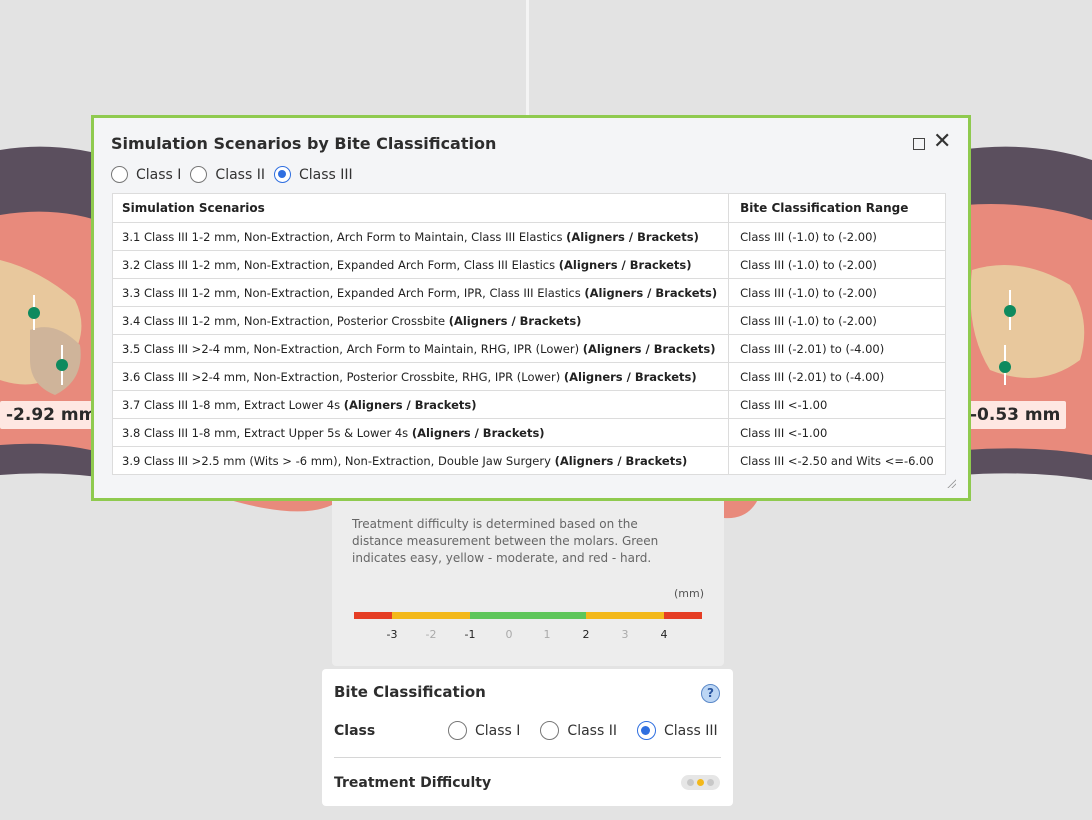 Image resolution: width=1092 pixels, height=820 pixels. What do you see at coordinates (919, 144) in the screenshot?
I see `maximize-icon` at bounding box center [919, 144].